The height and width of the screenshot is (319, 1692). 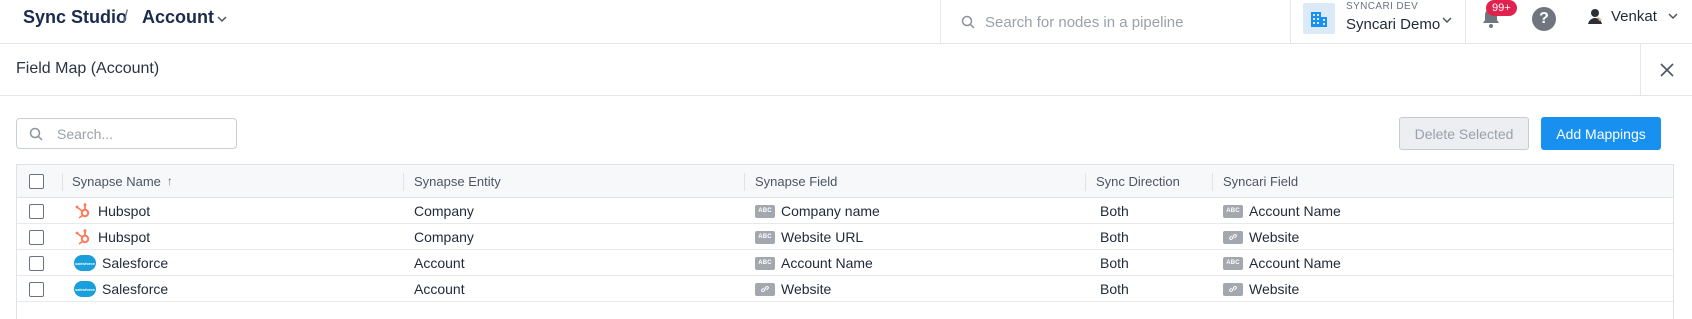 I want to click on table-row: Hubspot Company ABC Website URL Both Website, so click(x=845, y=237).